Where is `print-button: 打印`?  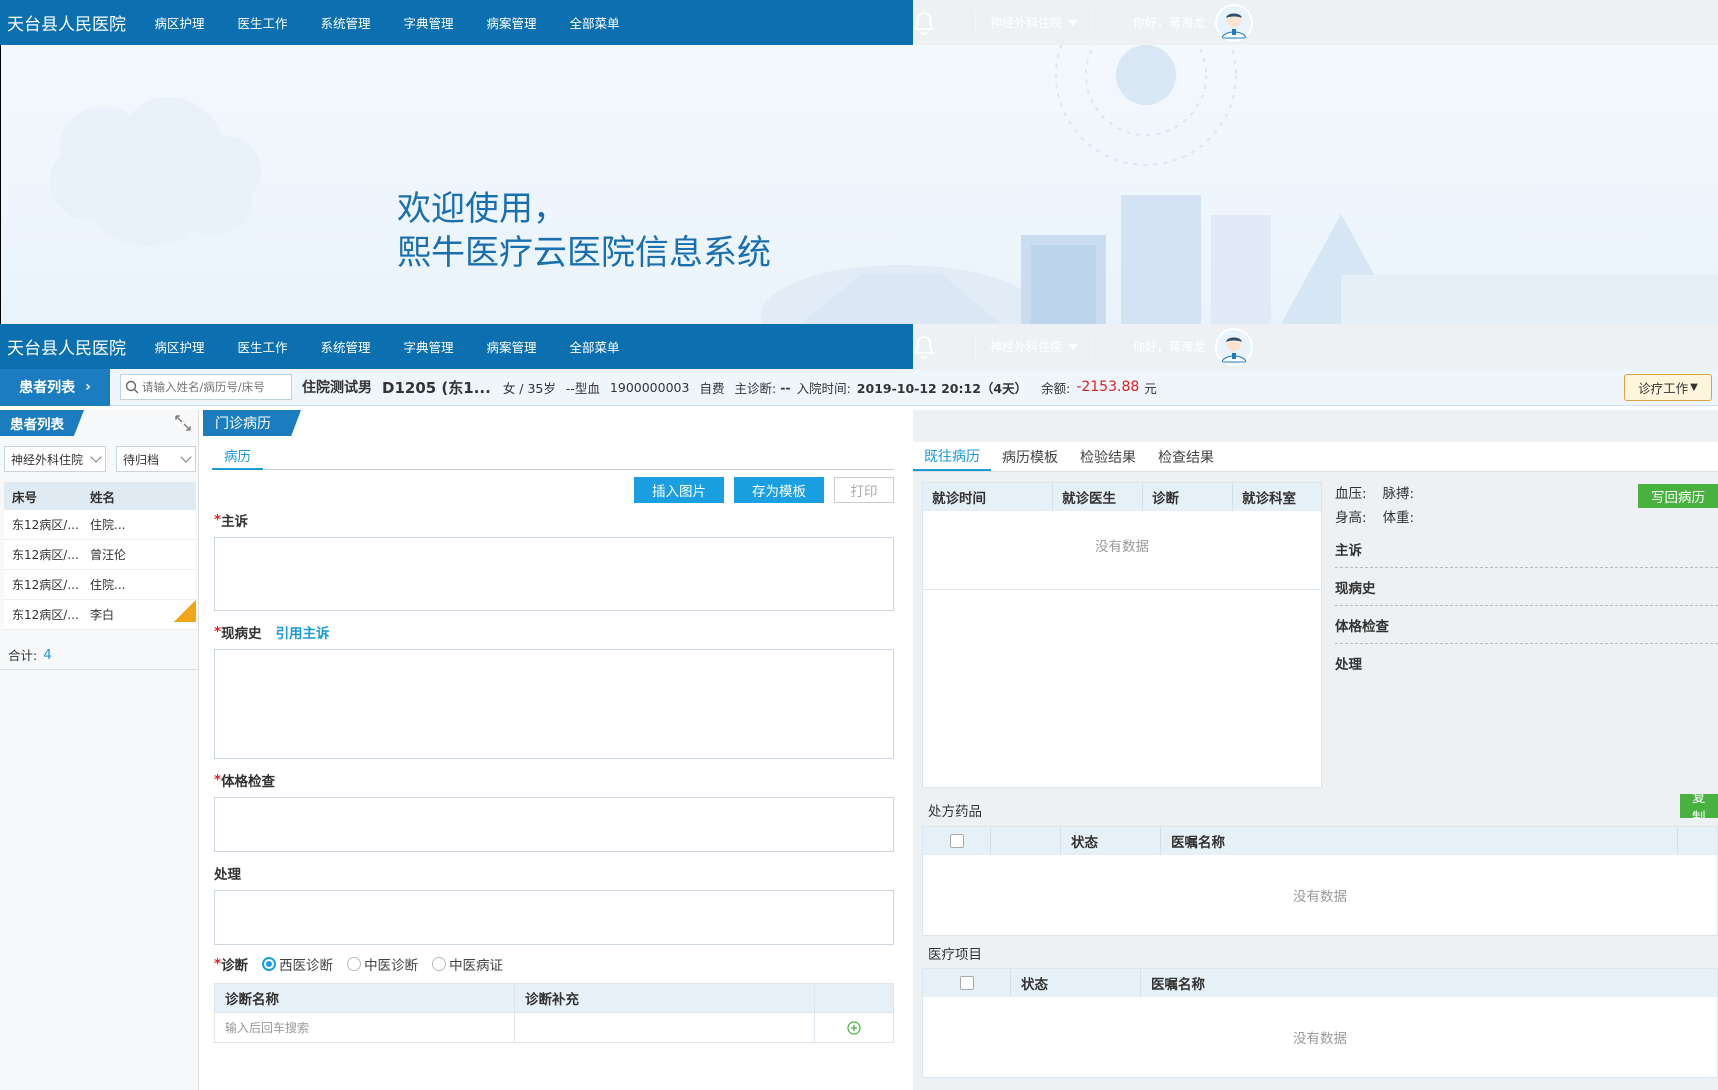 print-button: 打印 is located at coordinates (864, 490).